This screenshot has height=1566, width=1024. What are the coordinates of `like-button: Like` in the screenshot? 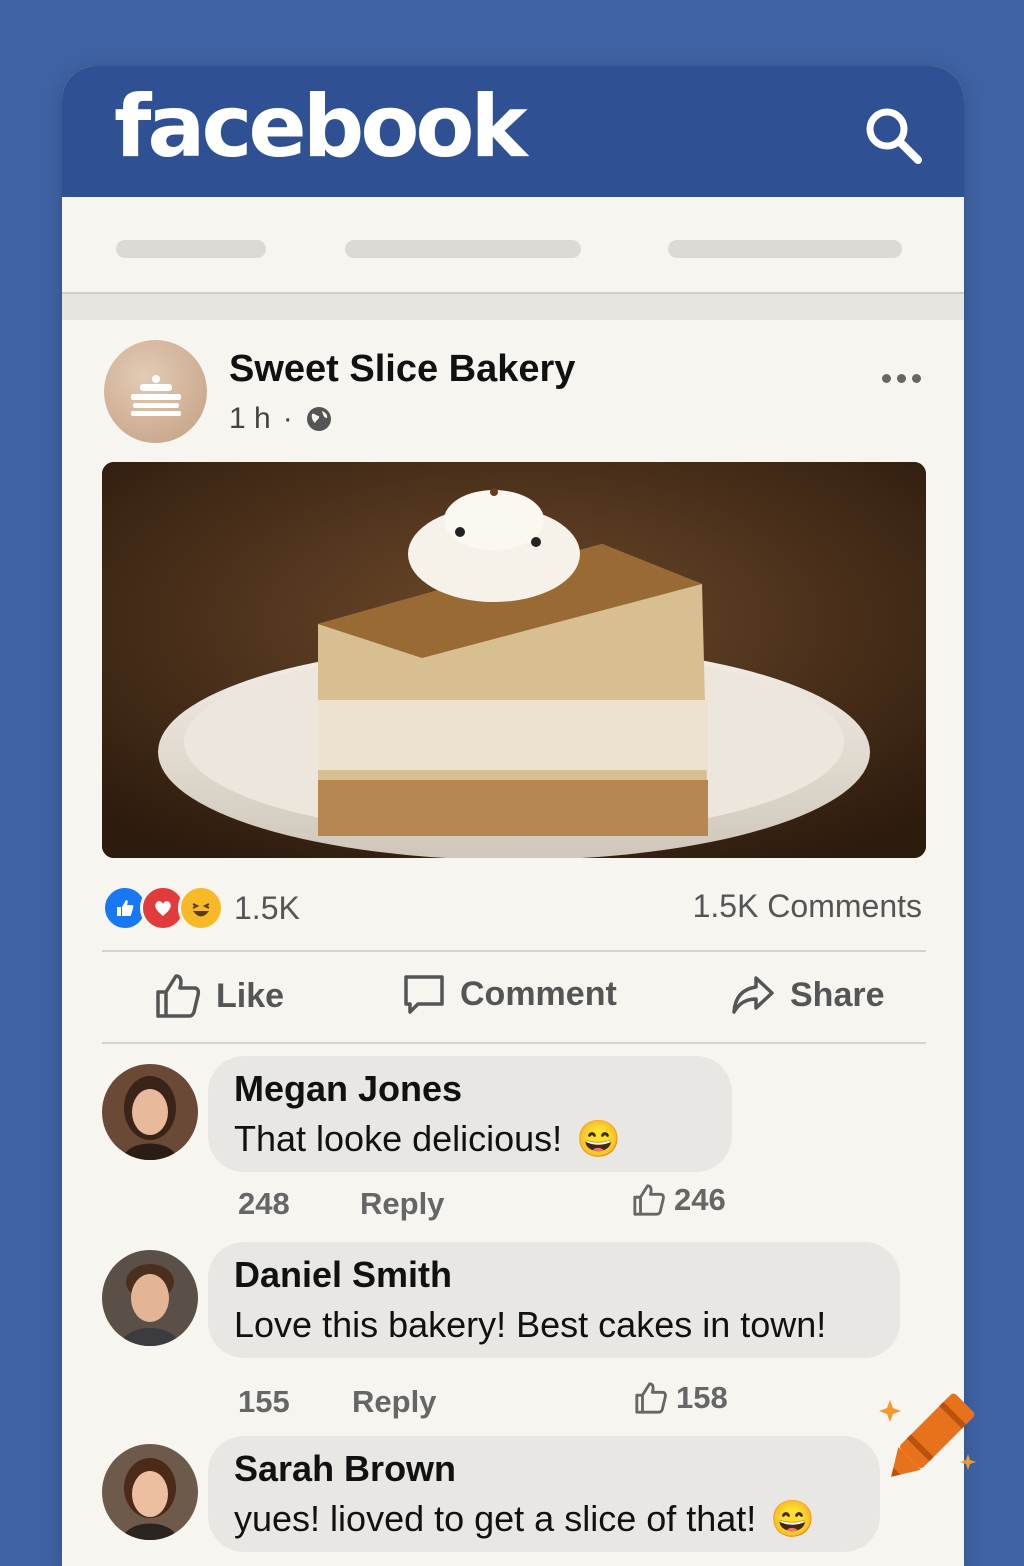 It's located at (219, 996).